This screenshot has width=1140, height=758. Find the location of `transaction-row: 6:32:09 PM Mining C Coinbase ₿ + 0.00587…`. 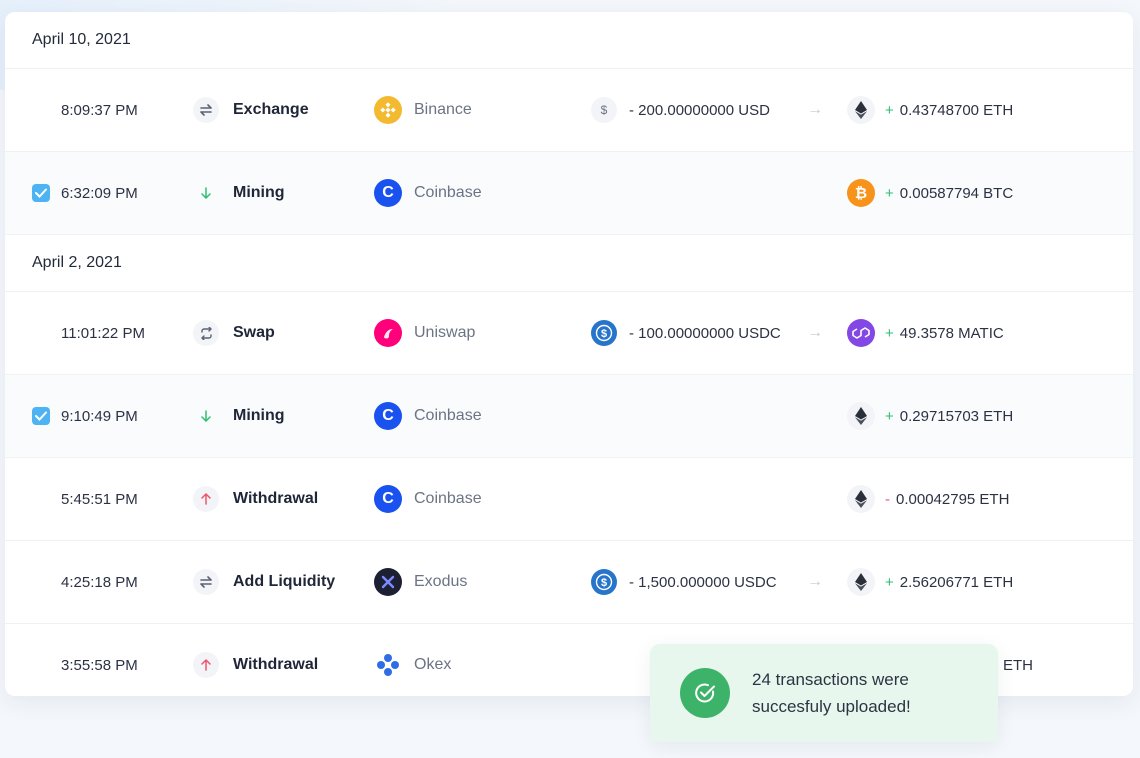

transaction-row: 6:32:09 PM Mining C Coinbase ₿ + 0.00587… is located at coordinates (569, 193).